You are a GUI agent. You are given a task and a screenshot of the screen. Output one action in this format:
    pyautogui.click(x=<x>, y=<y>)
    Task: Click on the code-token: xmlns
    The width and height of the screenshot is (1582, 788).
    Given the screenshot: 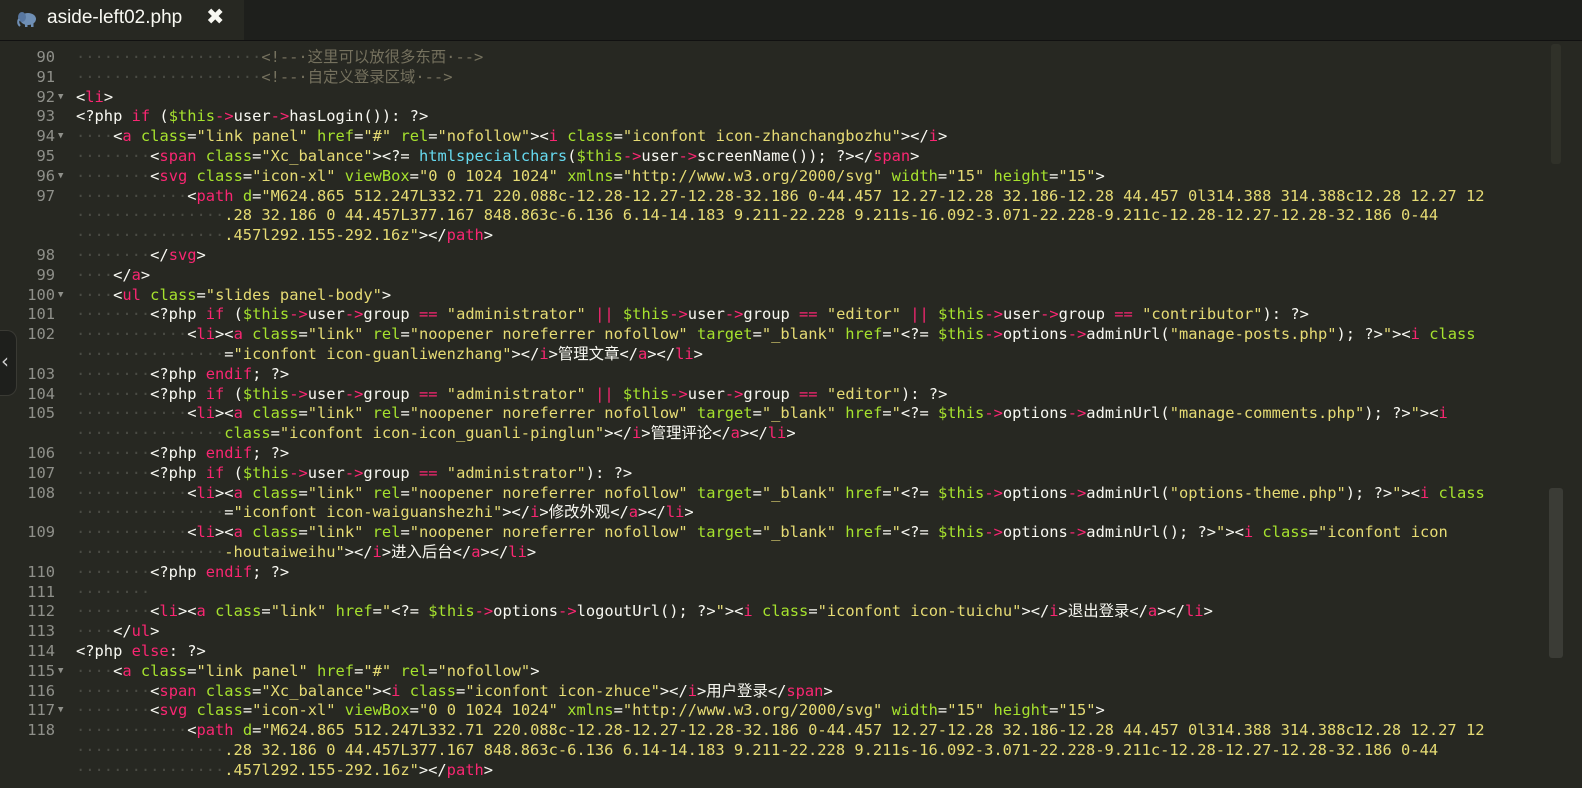 What is the action you would take?
    pyautogui.click(x=585, y=710)
    